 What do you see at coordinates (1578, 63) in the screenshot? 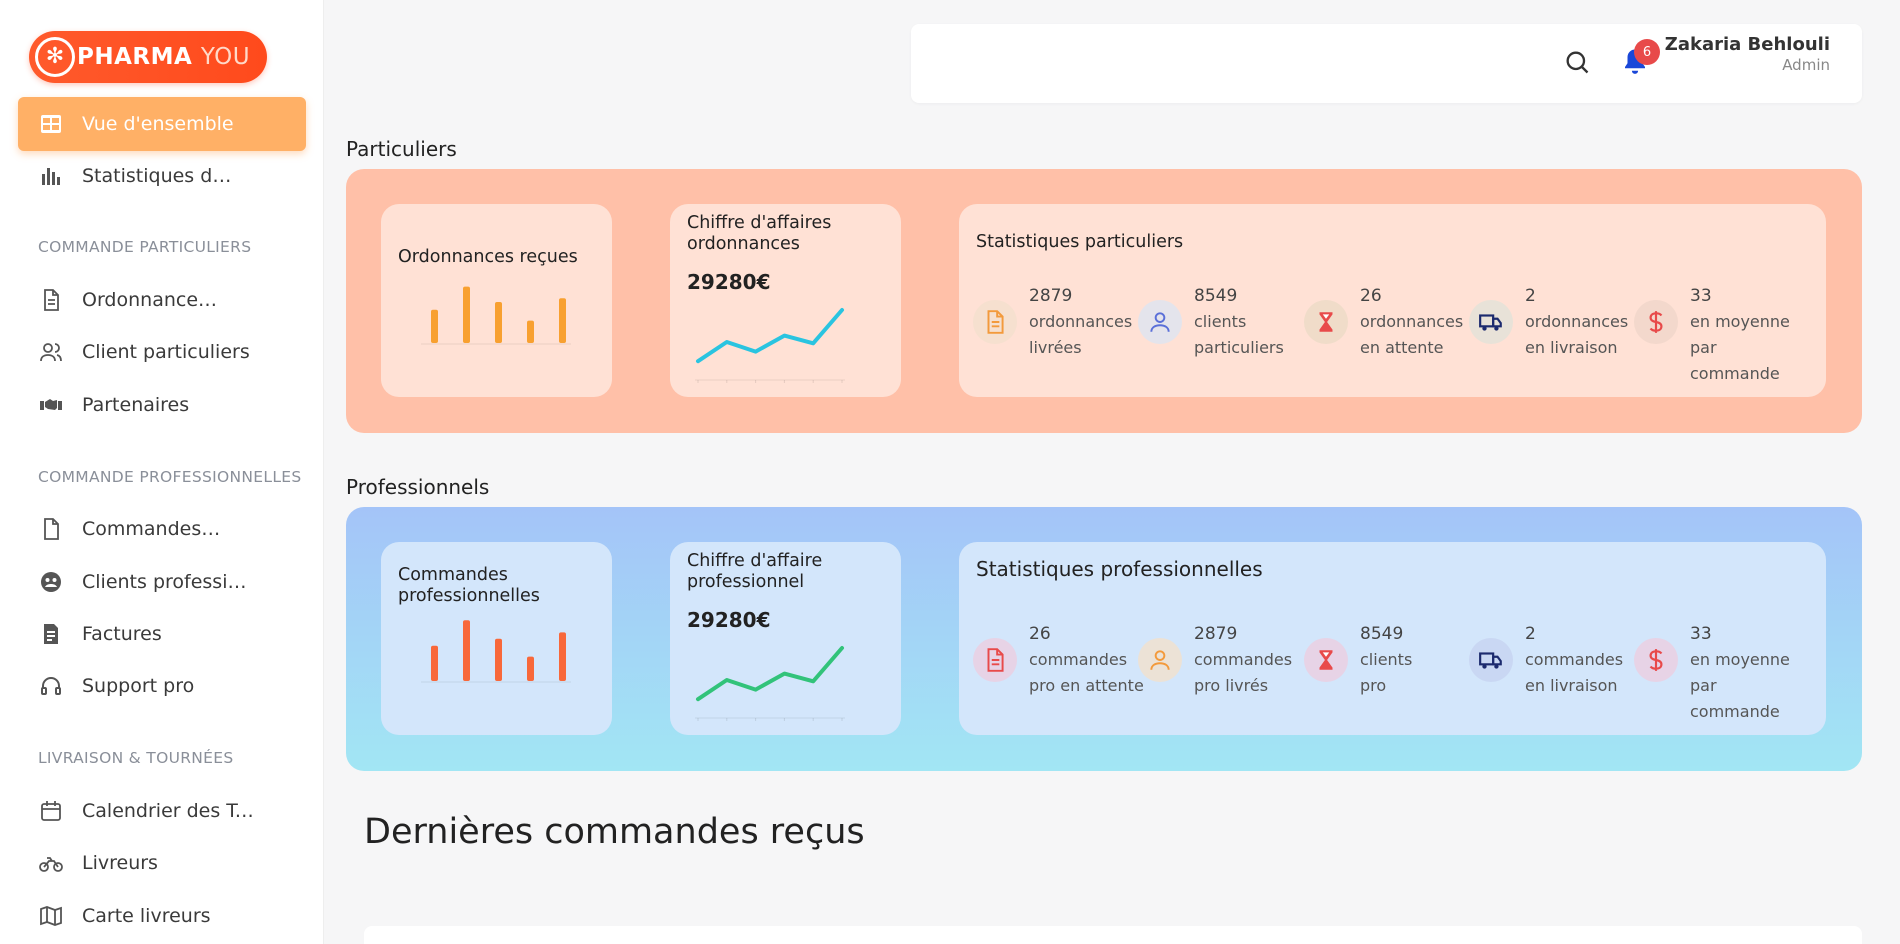
I see `search-icon` at bounding box center [1578, 63].